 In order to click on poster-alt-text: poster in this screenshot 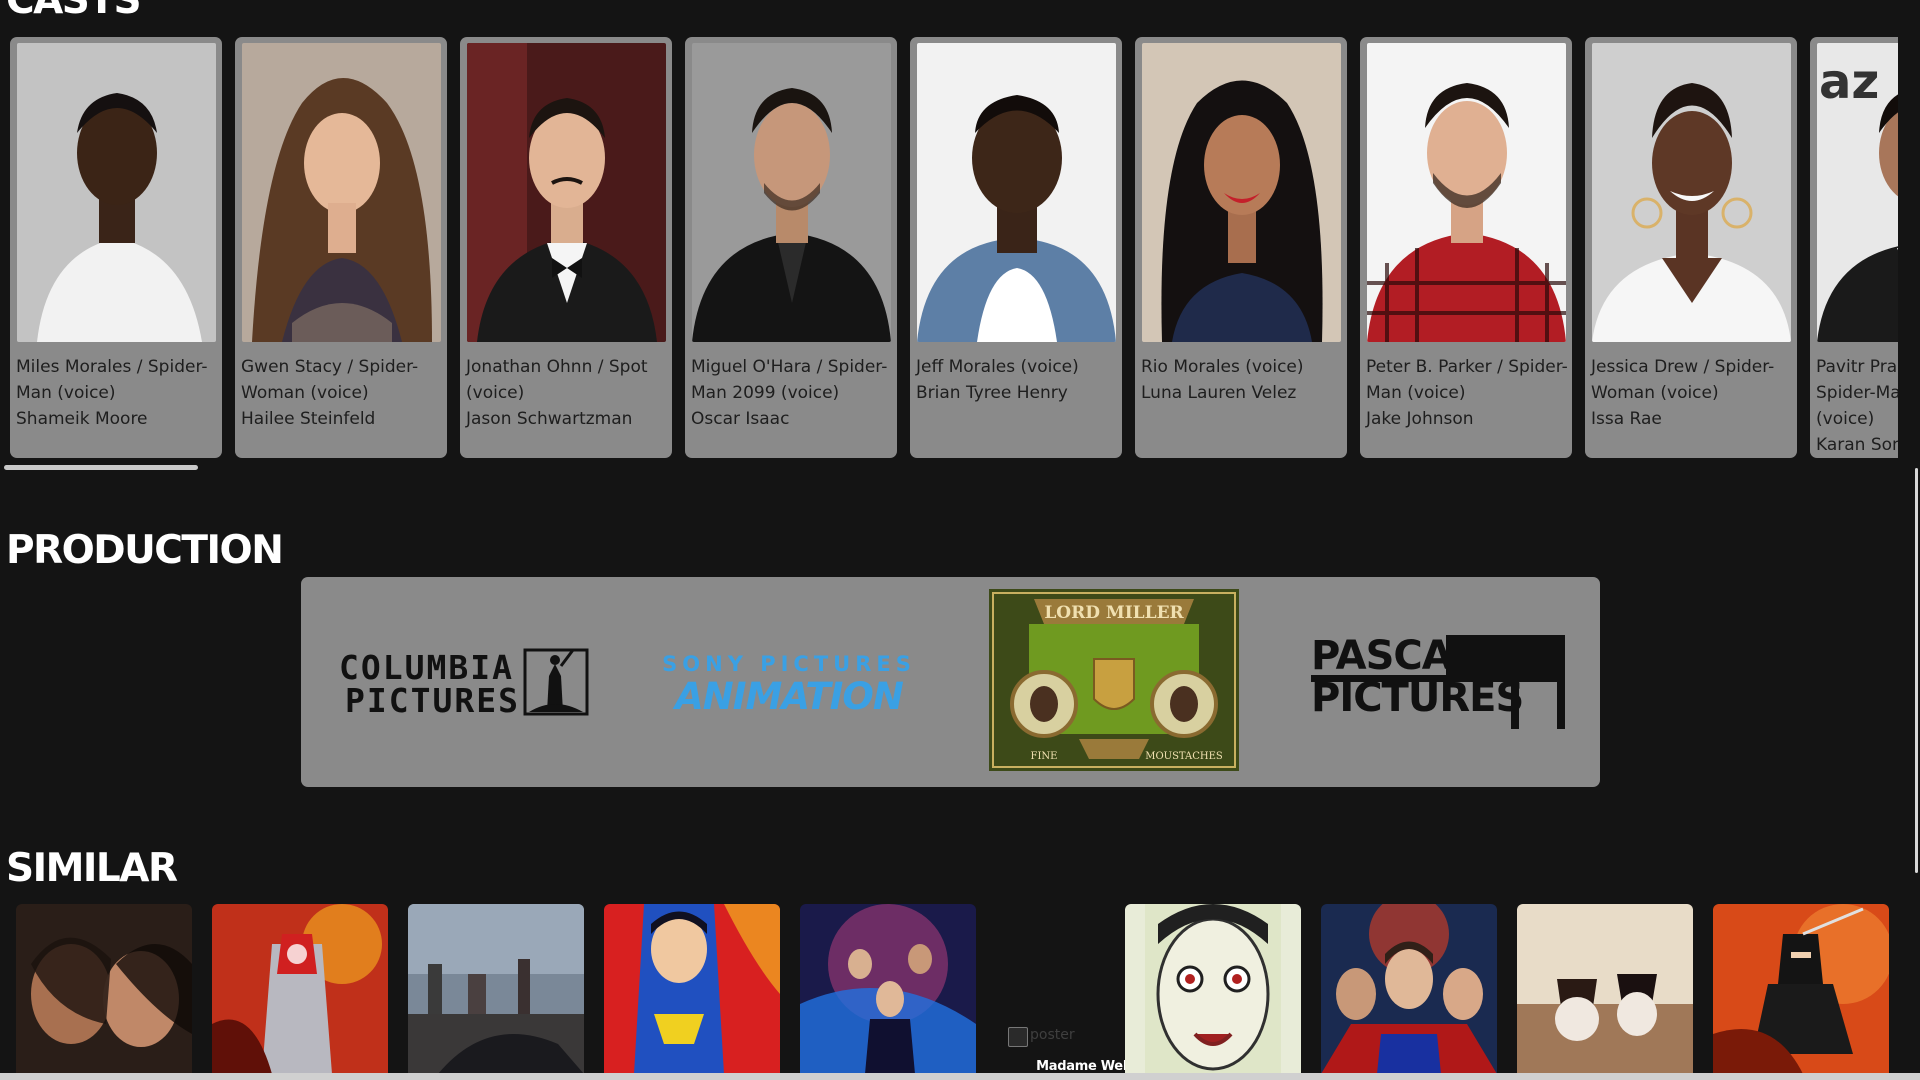, I will do `click(1052, 1035)`.